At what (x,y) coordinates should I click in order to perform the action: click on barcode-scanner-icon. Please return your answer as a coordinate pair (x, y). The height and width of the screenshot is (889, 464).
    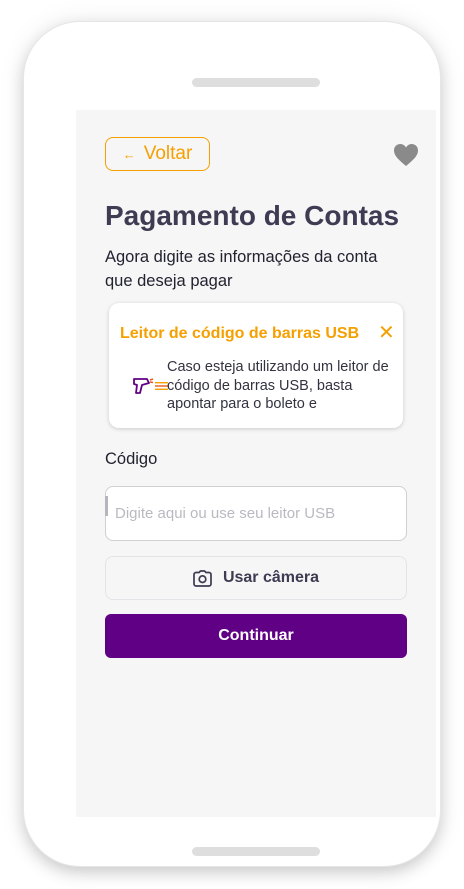
    Looking at the image, I should click on (143, 386).